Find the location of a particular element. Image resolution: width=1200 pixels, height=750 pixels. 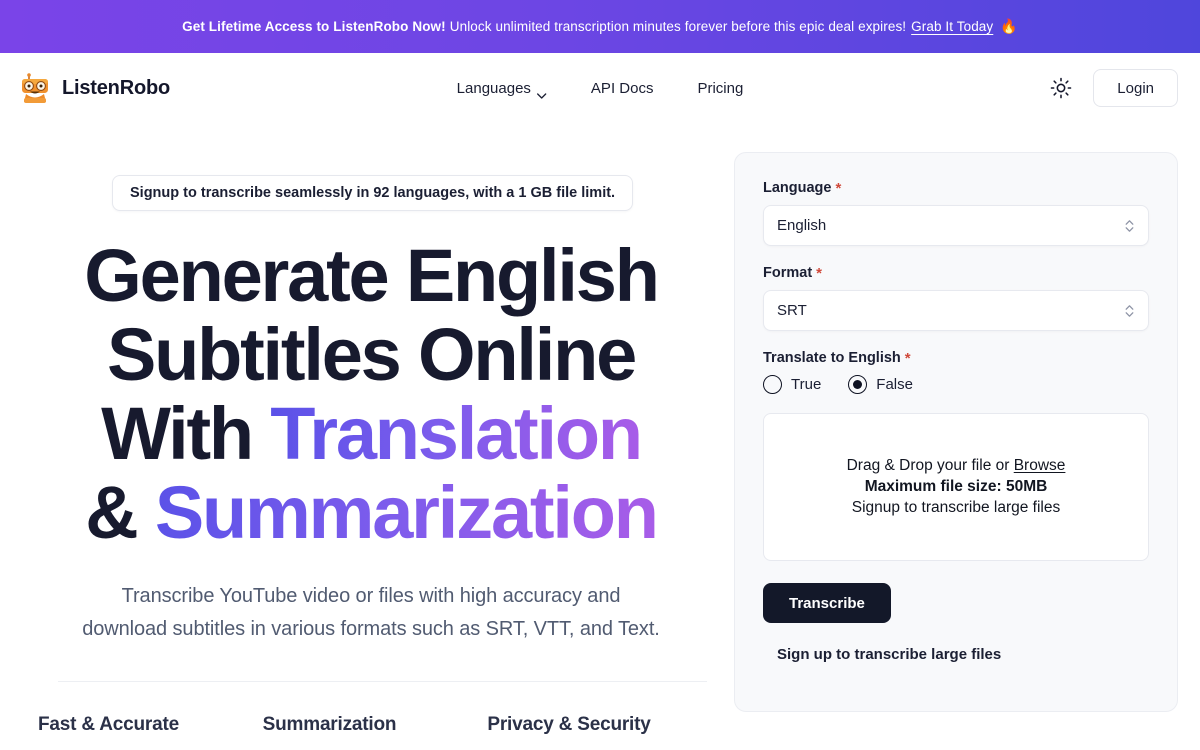

header-actions: Login is located at coordinates (1113, 88).